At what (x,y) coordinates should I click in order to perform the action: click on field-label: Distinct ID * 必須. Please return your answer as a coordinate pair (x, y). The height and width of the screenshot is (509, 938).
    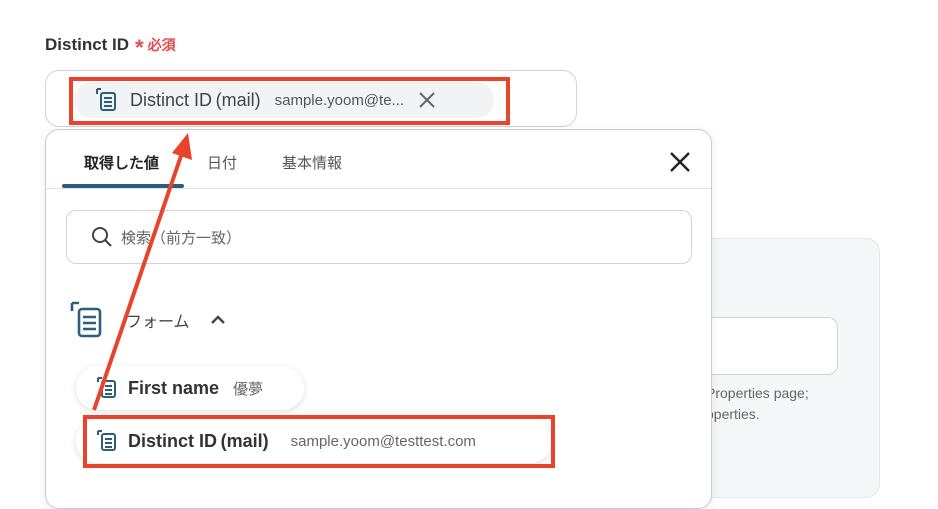
    Looking at the image, I should click on (110, 47).